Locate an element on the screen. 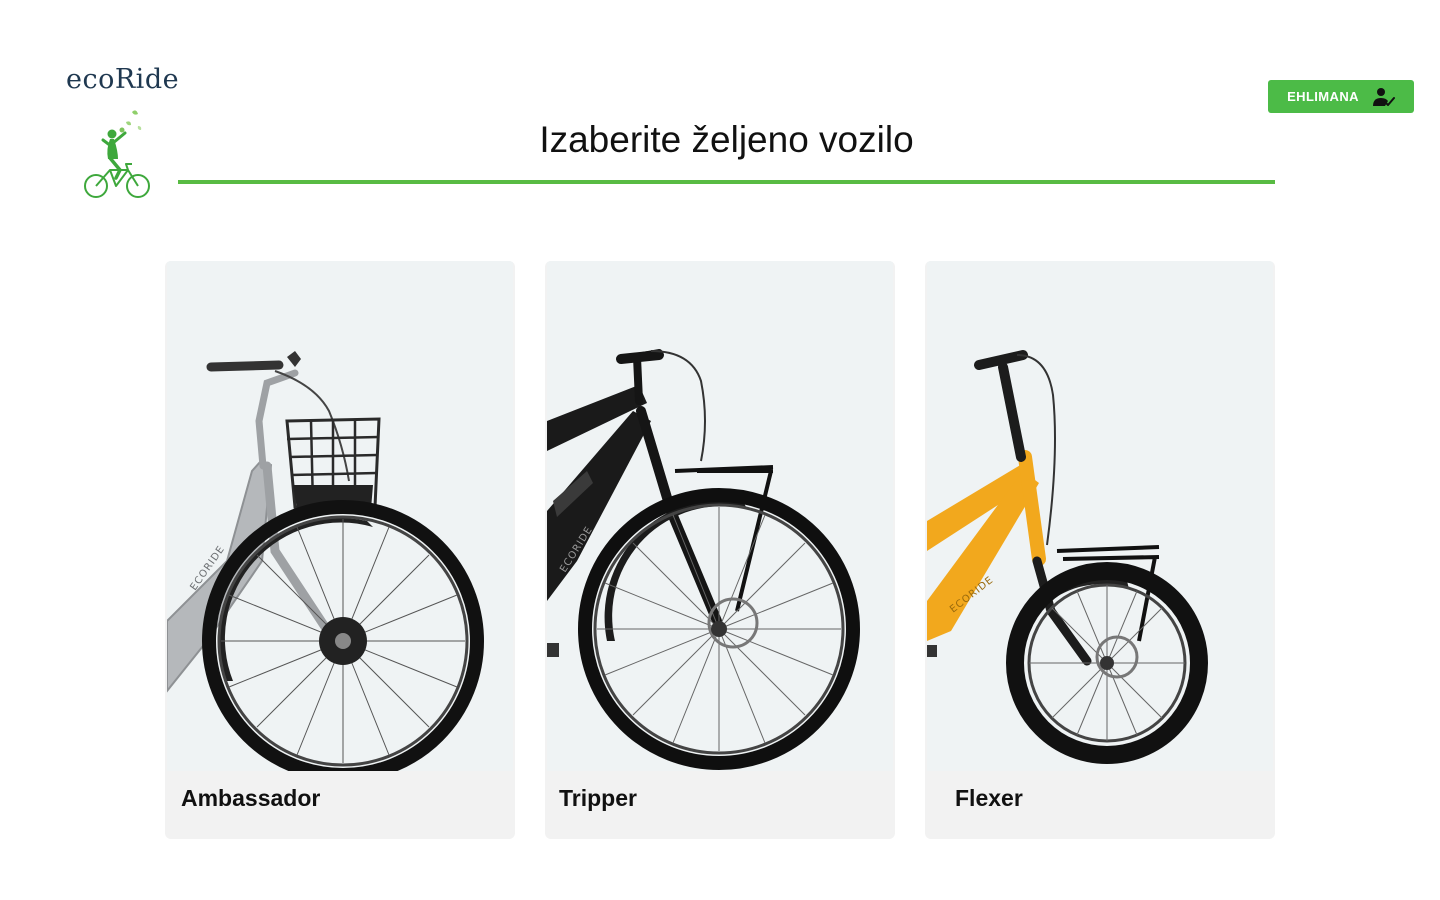  user-account-button: EHLIMANA is located at coordinates (1341, 96).